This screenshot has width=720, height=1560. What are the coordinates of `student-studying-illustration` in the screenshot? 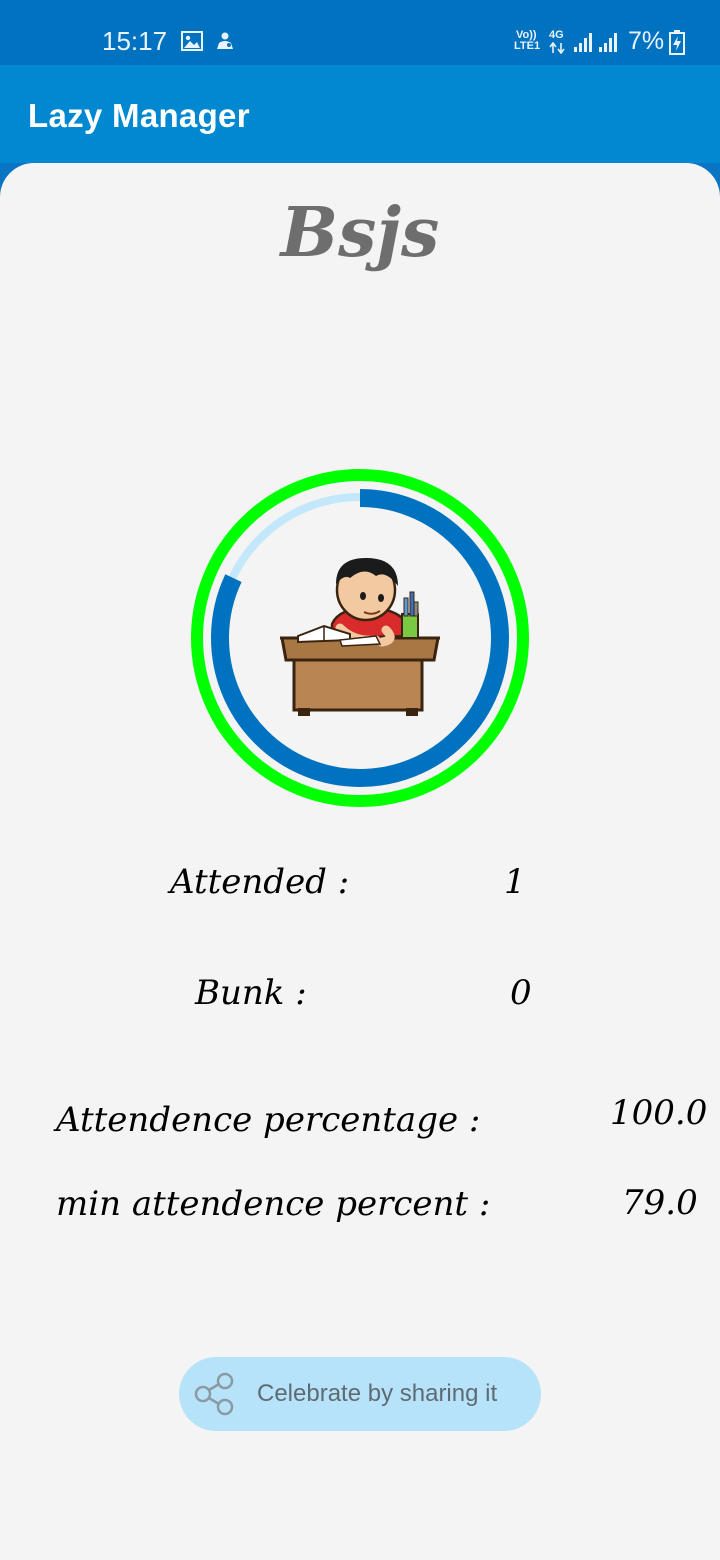 It's located at (360, 637).